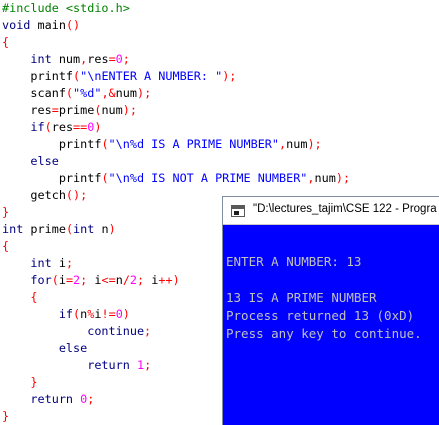  Describe the element at coordinates (76, 195) in the screenshot. I see `code-token: ();` at that location.